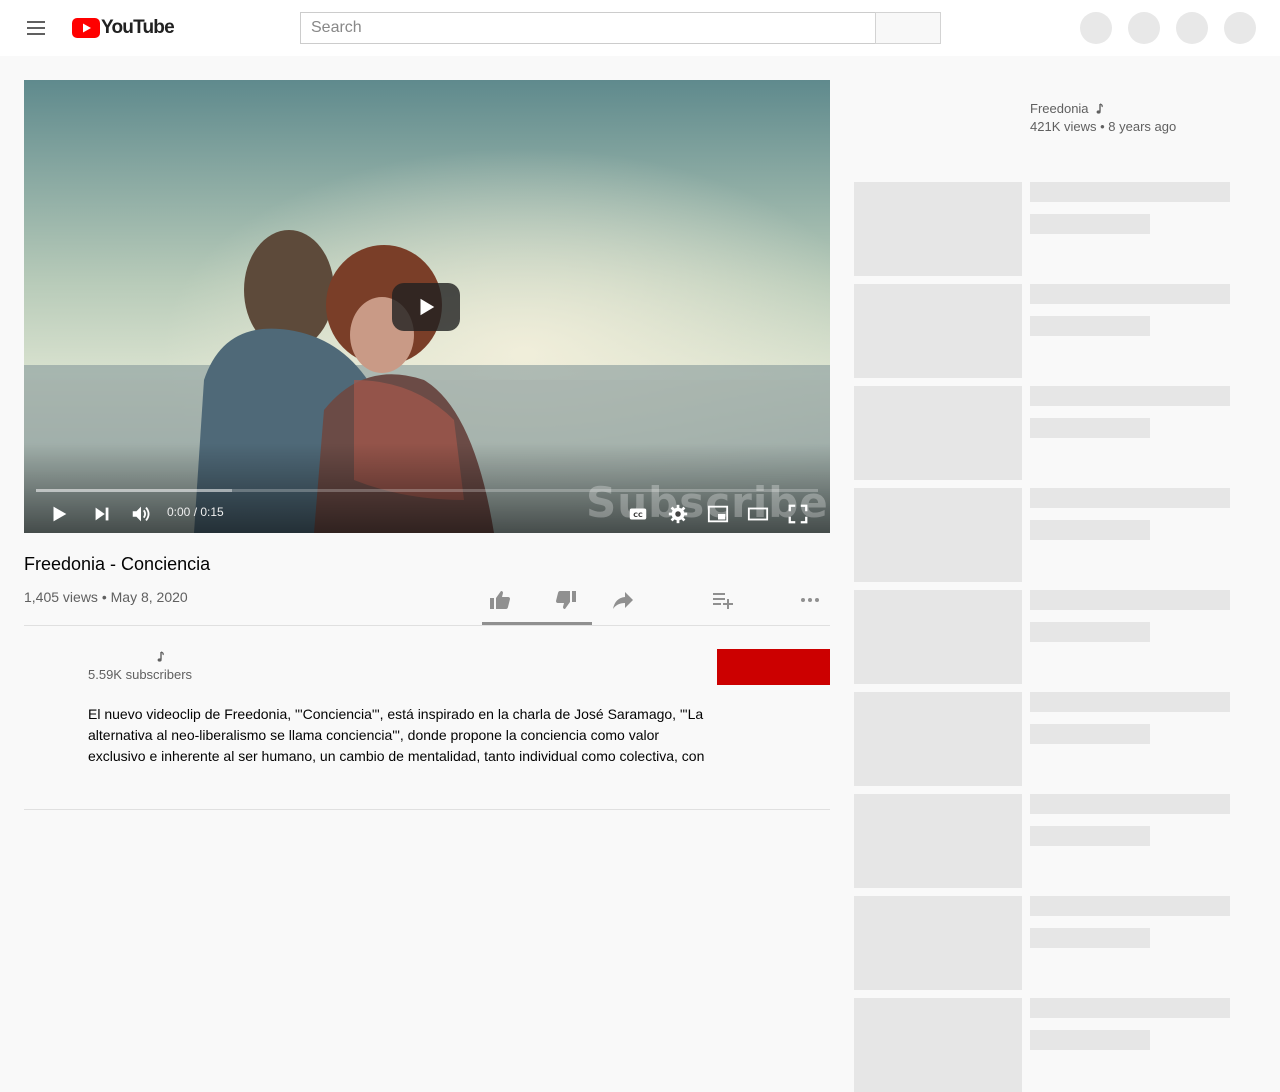 The height and width of the screenshot is (1092, 1280). What do you see at coordinates (86, 28) in the screenshot?
I see `youtube-logo-icon` at bounding box center [86, 28].